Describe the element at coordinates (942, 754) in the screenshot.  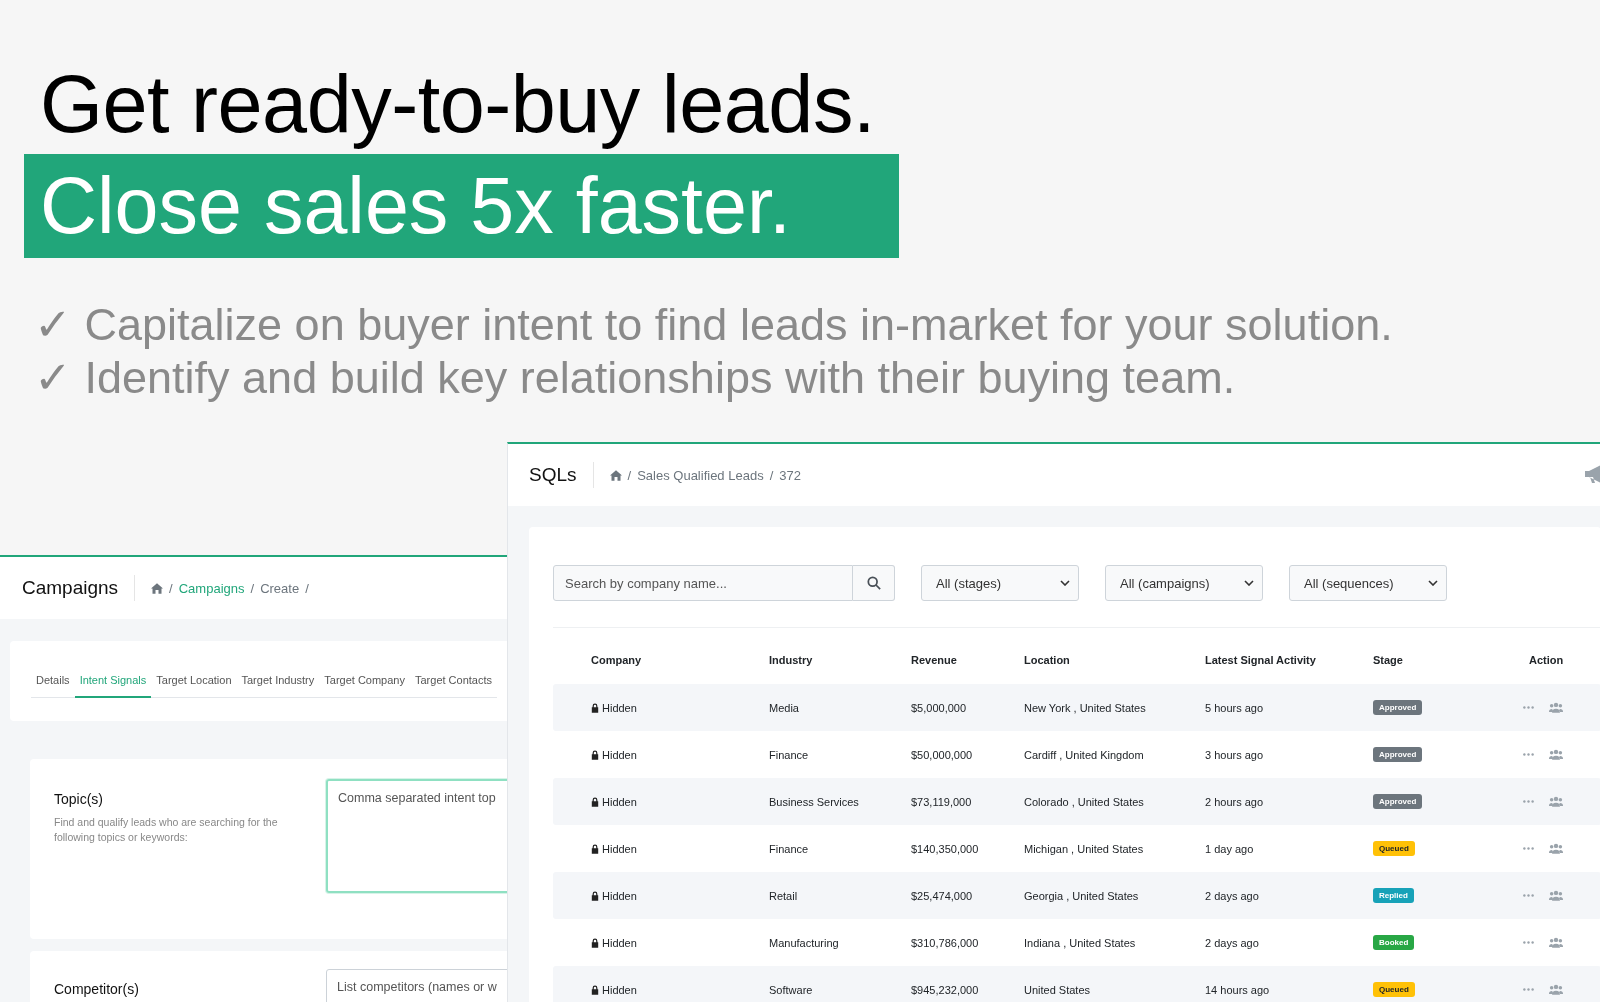
I see `table-cell-text: $50,000,000` at that location.